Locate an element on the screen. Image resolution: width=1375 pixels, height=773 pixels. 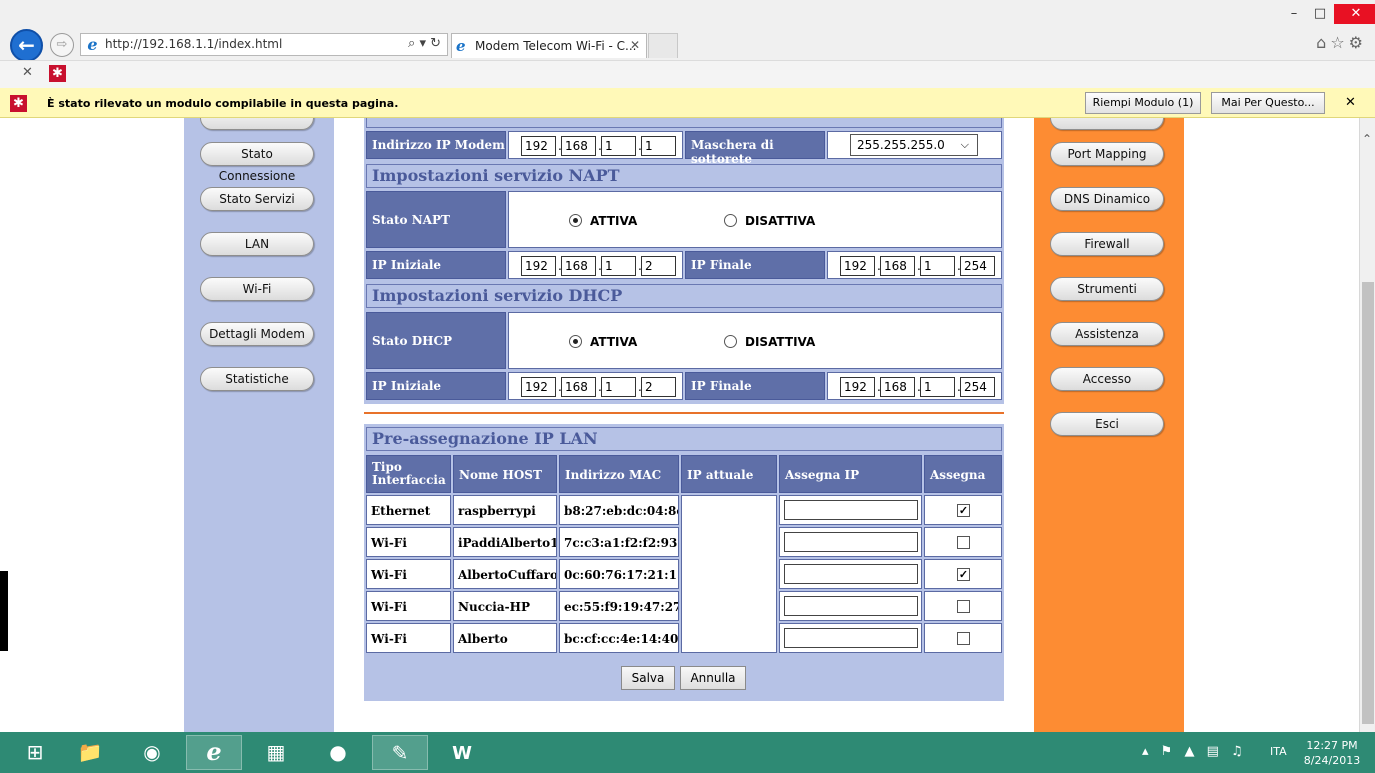
napt-end-octet-1: 192 is located at coordinates (857, 266).